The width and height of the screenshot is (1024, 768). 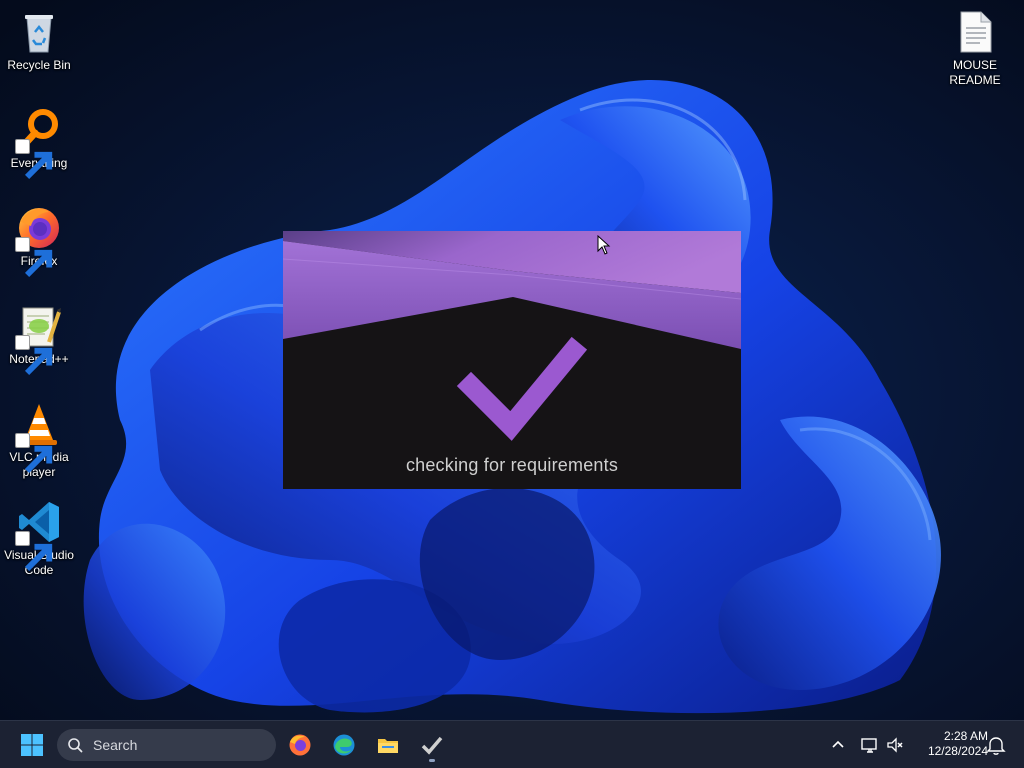 I want to click on taskbar-clock: 2:28 AM 12/28/2024, so click(x=950, y=744).